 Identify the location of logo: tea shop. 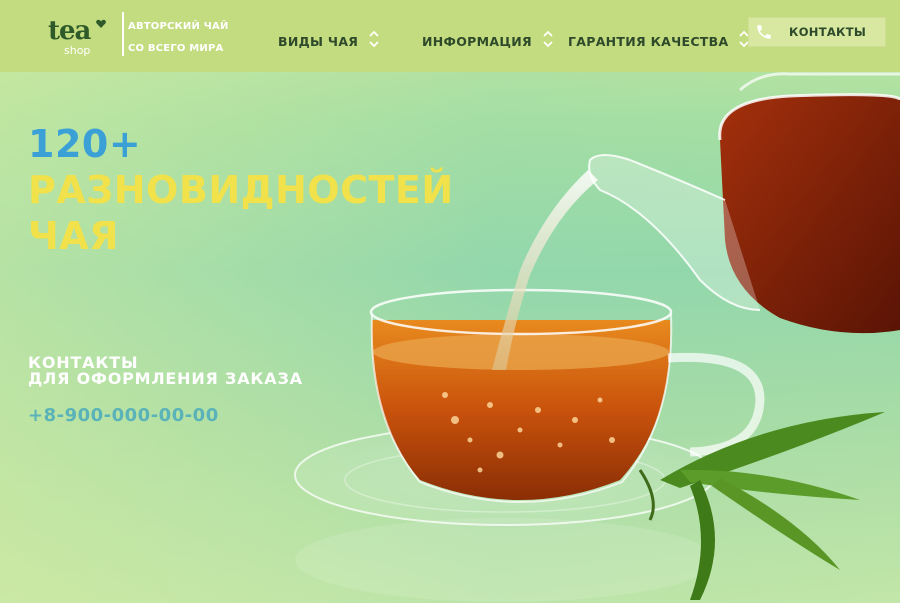
(83, 38).